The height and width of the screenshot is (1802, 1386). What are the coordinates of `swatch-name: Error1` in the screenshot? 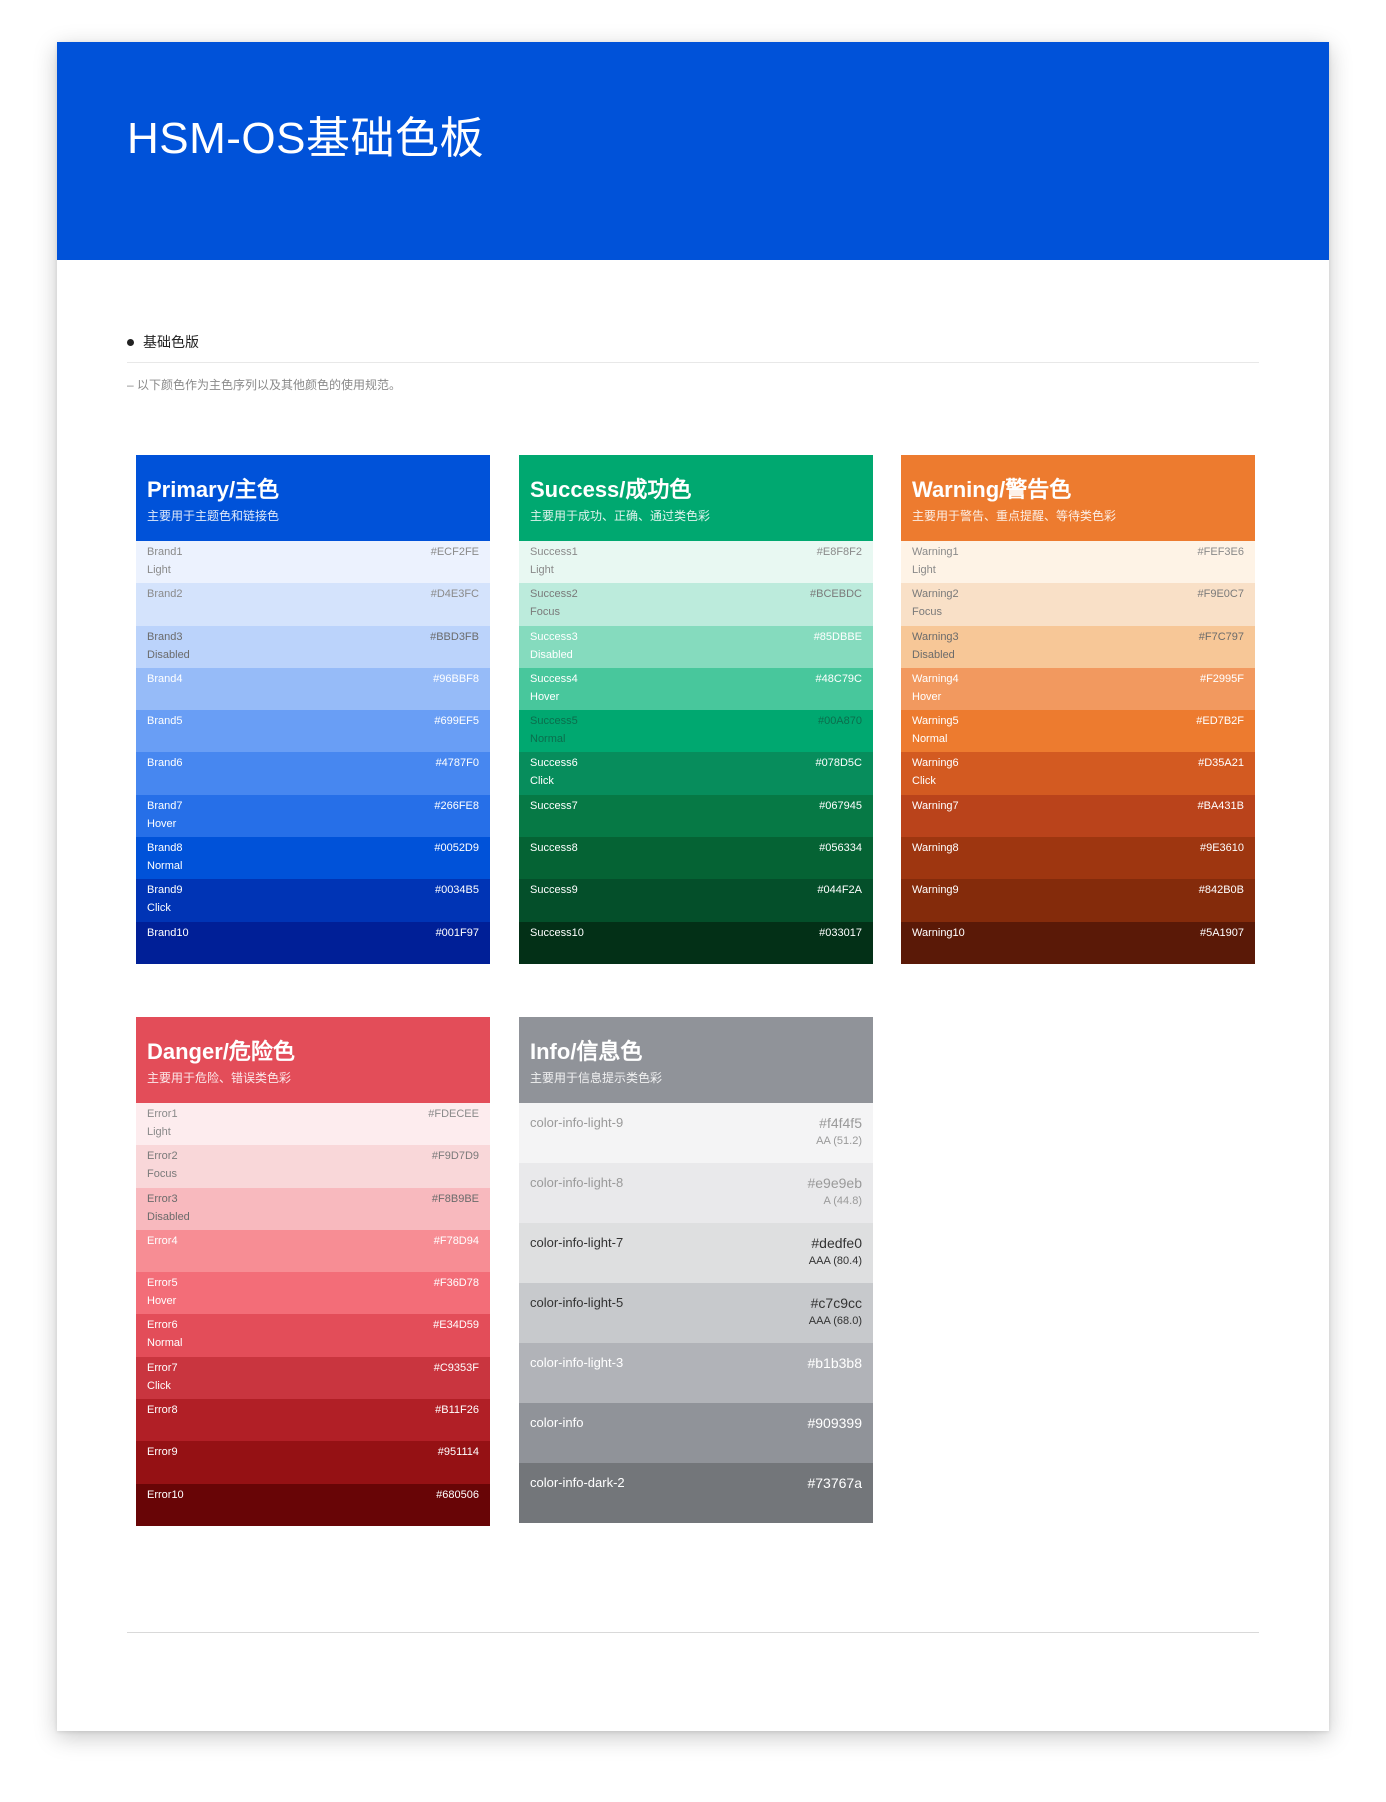 It's located at (162, 1114).